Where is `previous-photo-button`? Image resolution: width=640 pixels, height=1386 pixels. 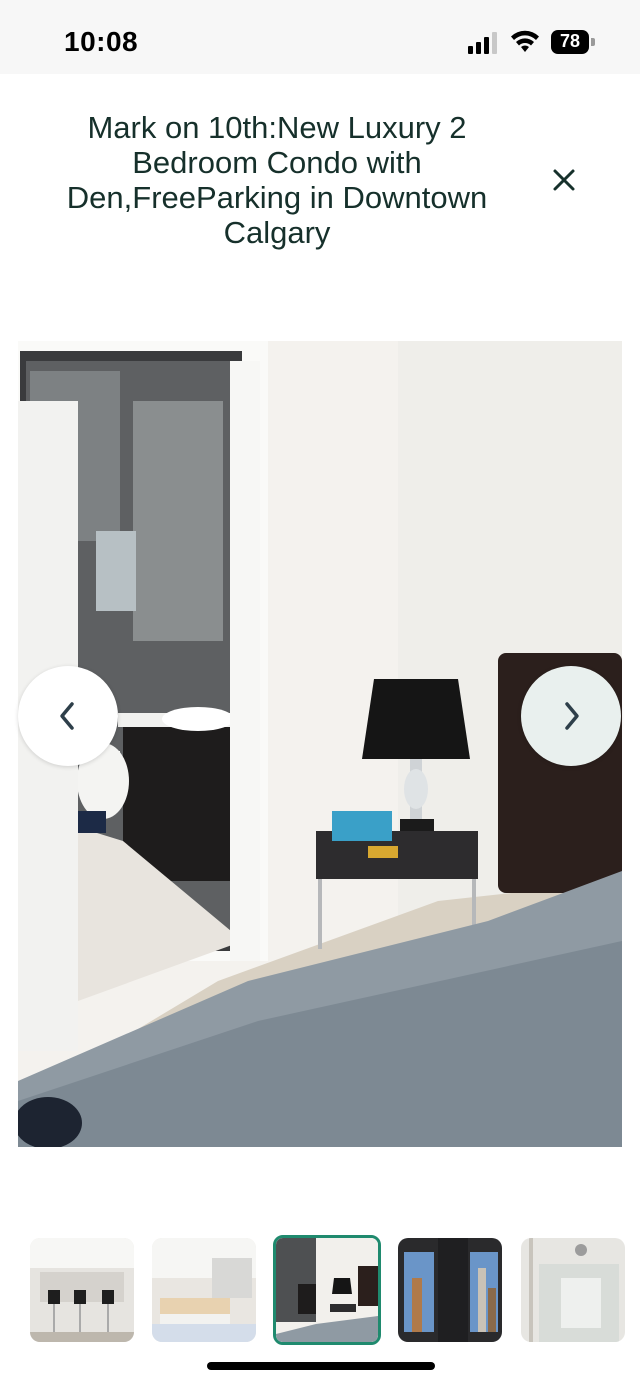
previous-photo-button is located at coordinates (68, 716).